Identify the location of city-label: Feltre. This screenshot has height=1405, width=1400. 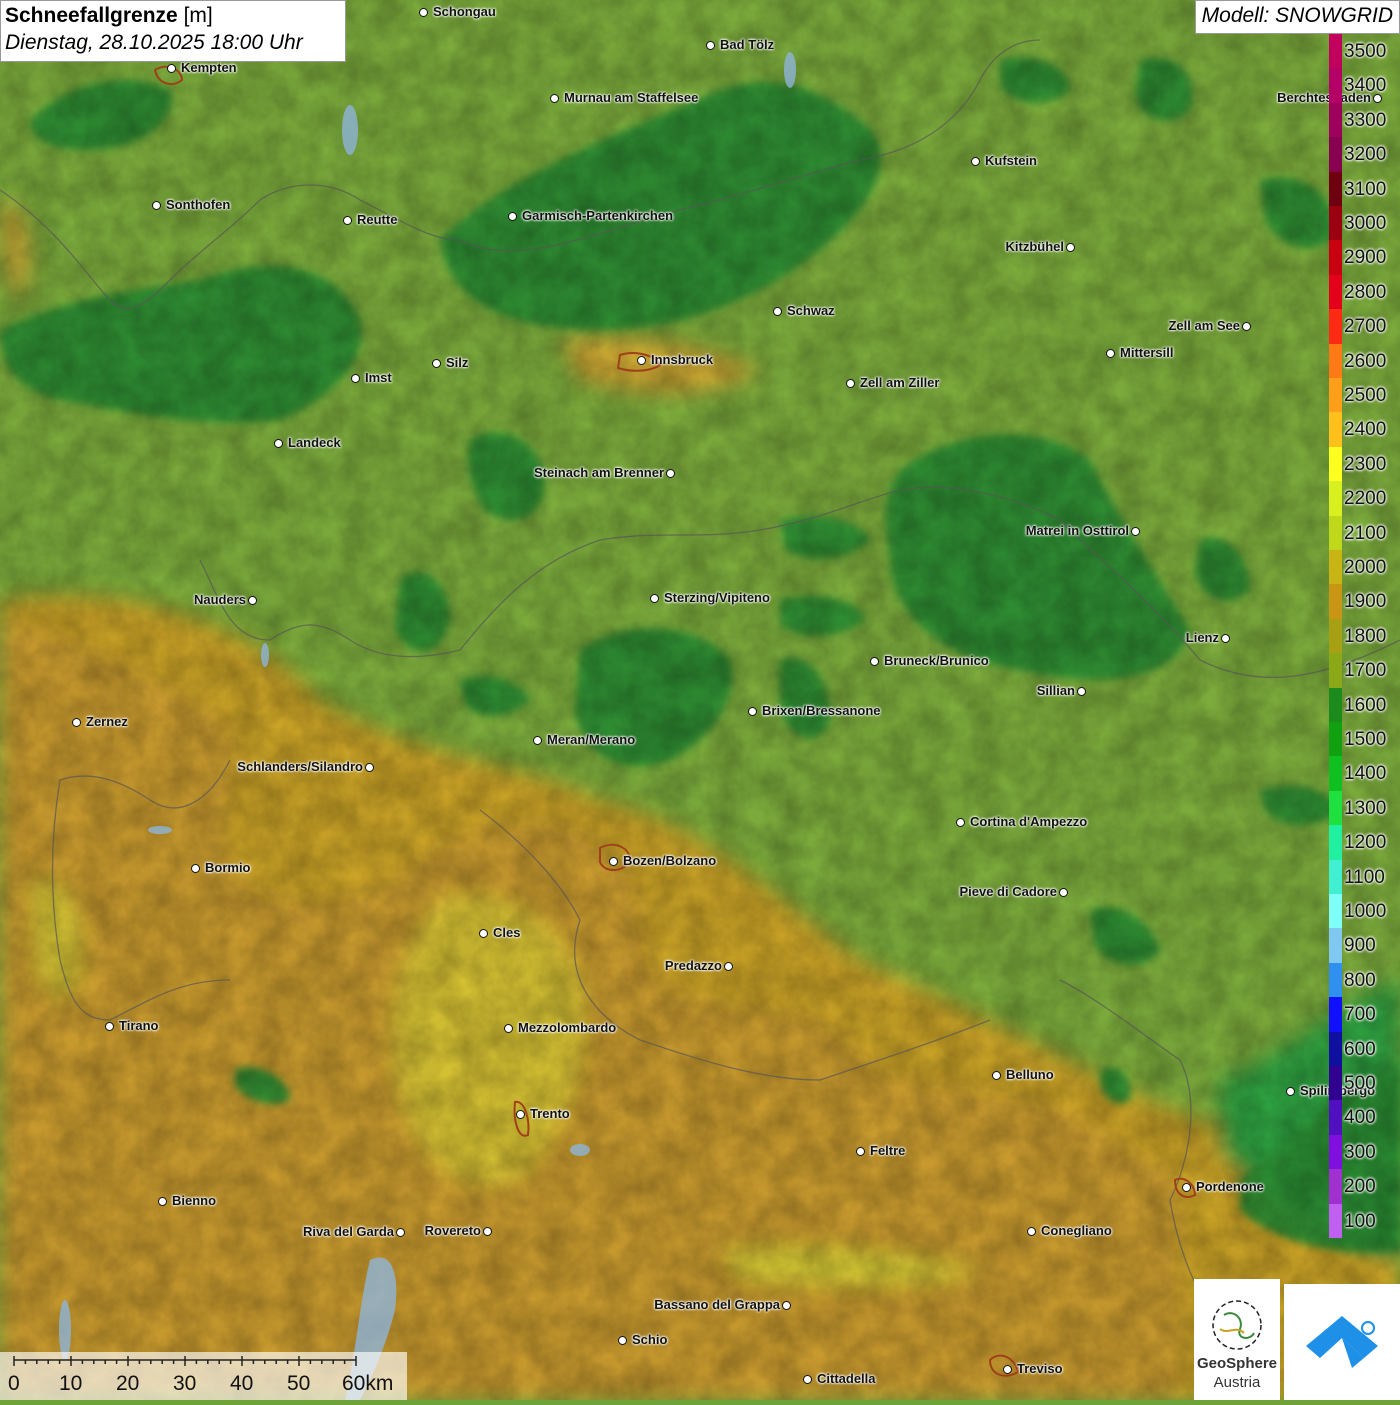
(887, 1150).